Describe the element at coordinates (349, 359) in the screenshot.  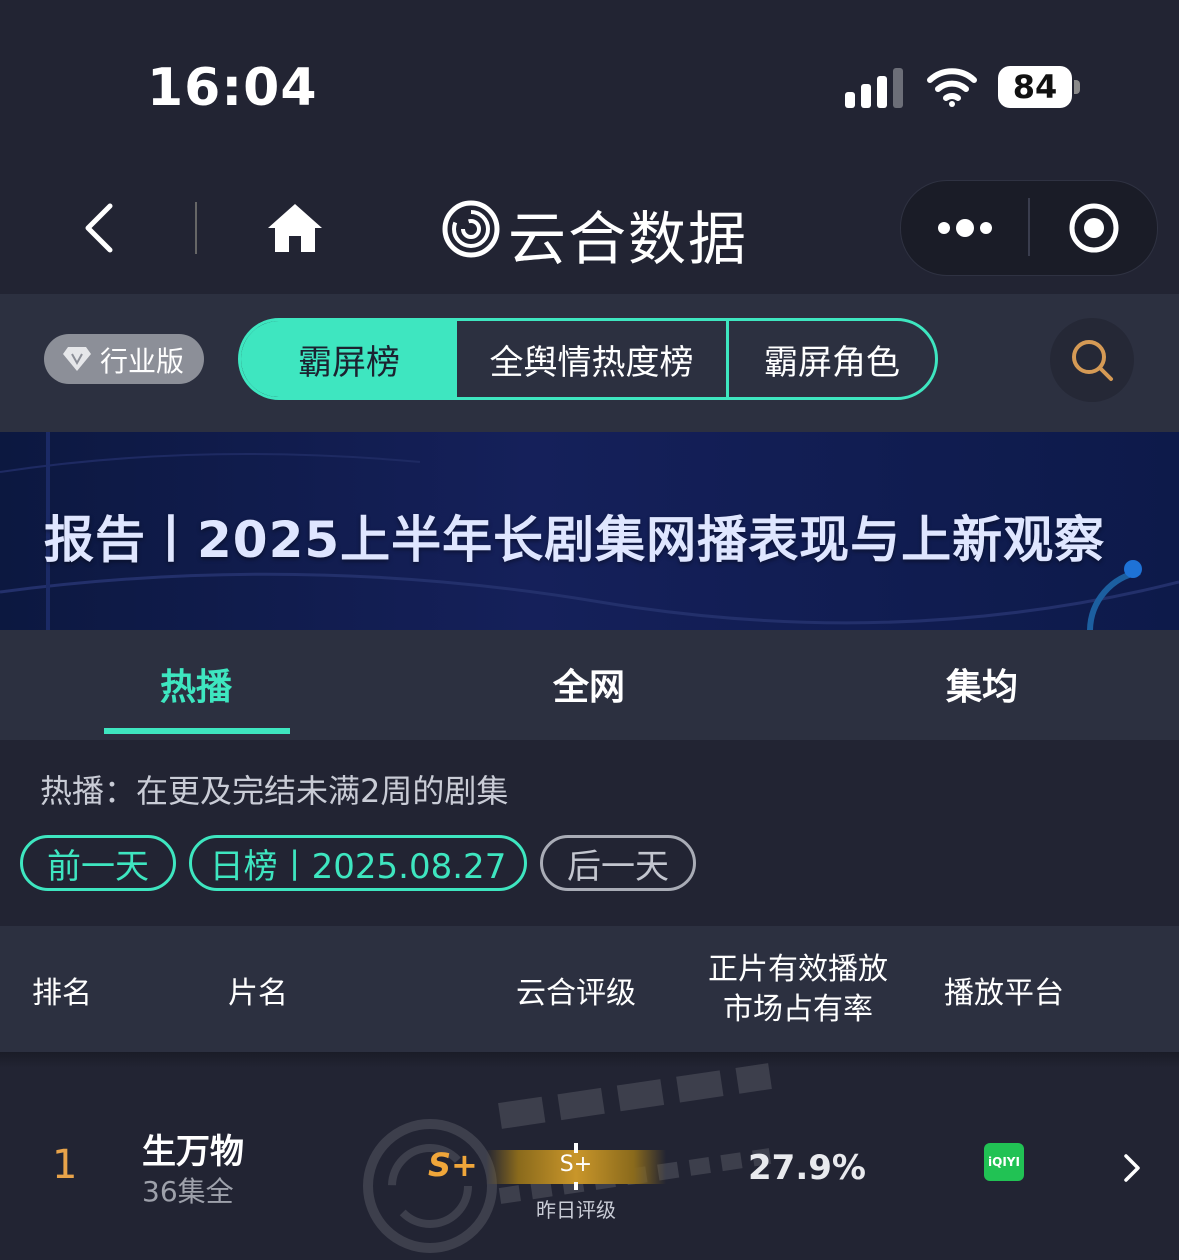
I see `tab-dominant-screen: 霸屏榜` at that location.